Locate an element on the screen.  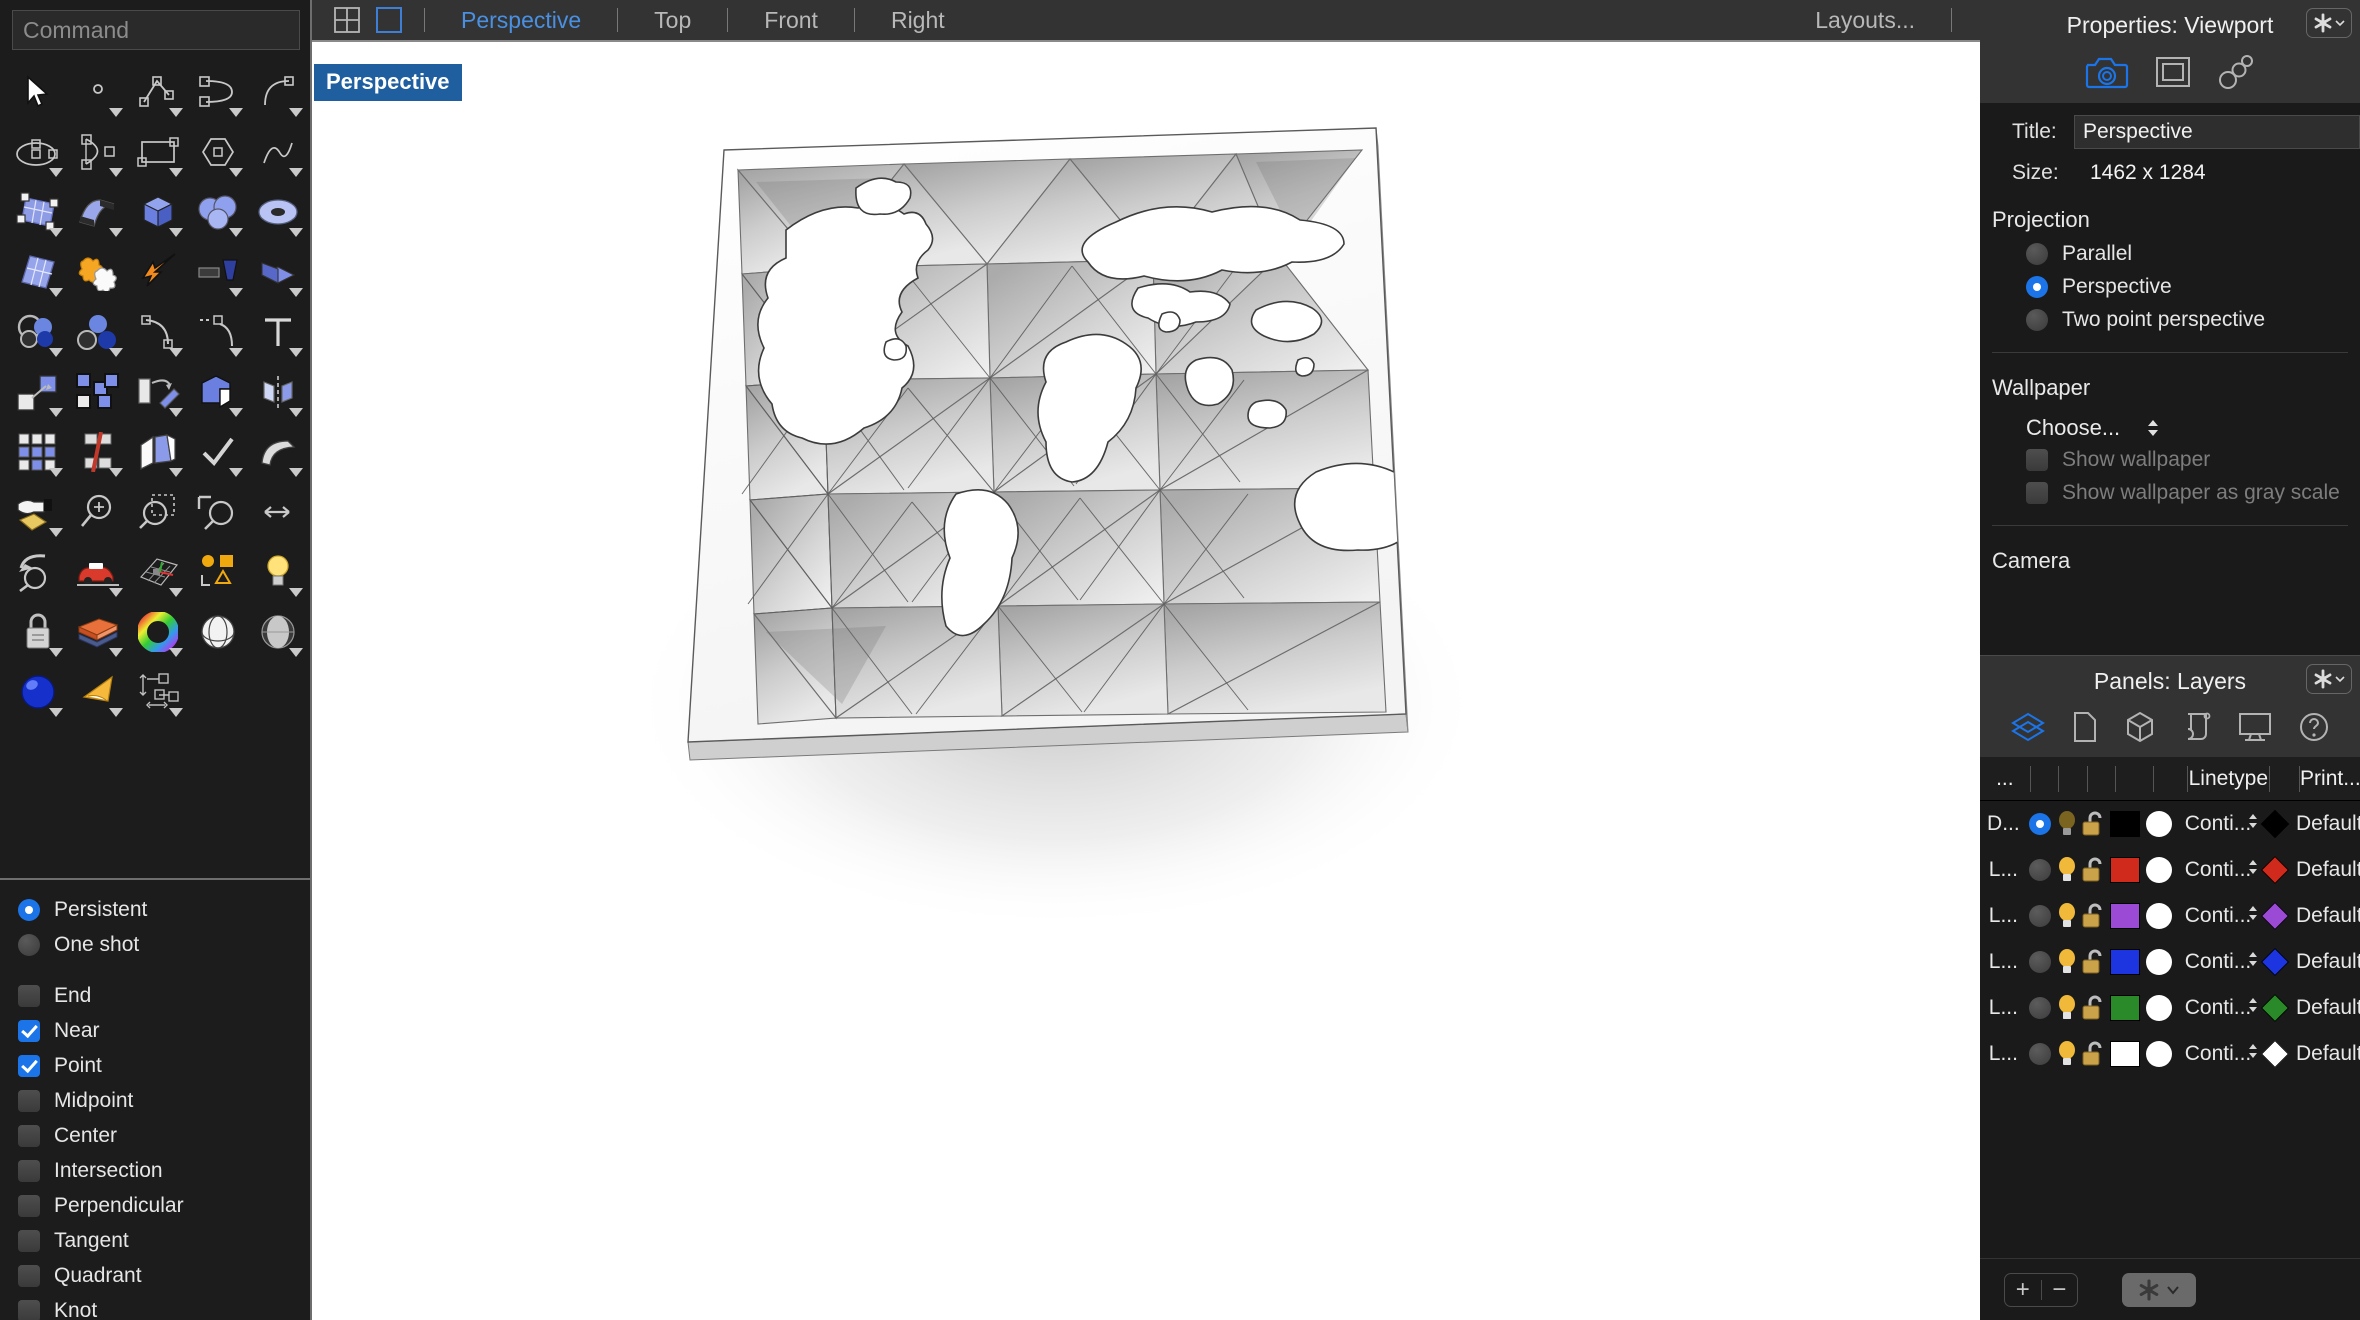
sphere-render-tool is located at coordinates (278, 632).